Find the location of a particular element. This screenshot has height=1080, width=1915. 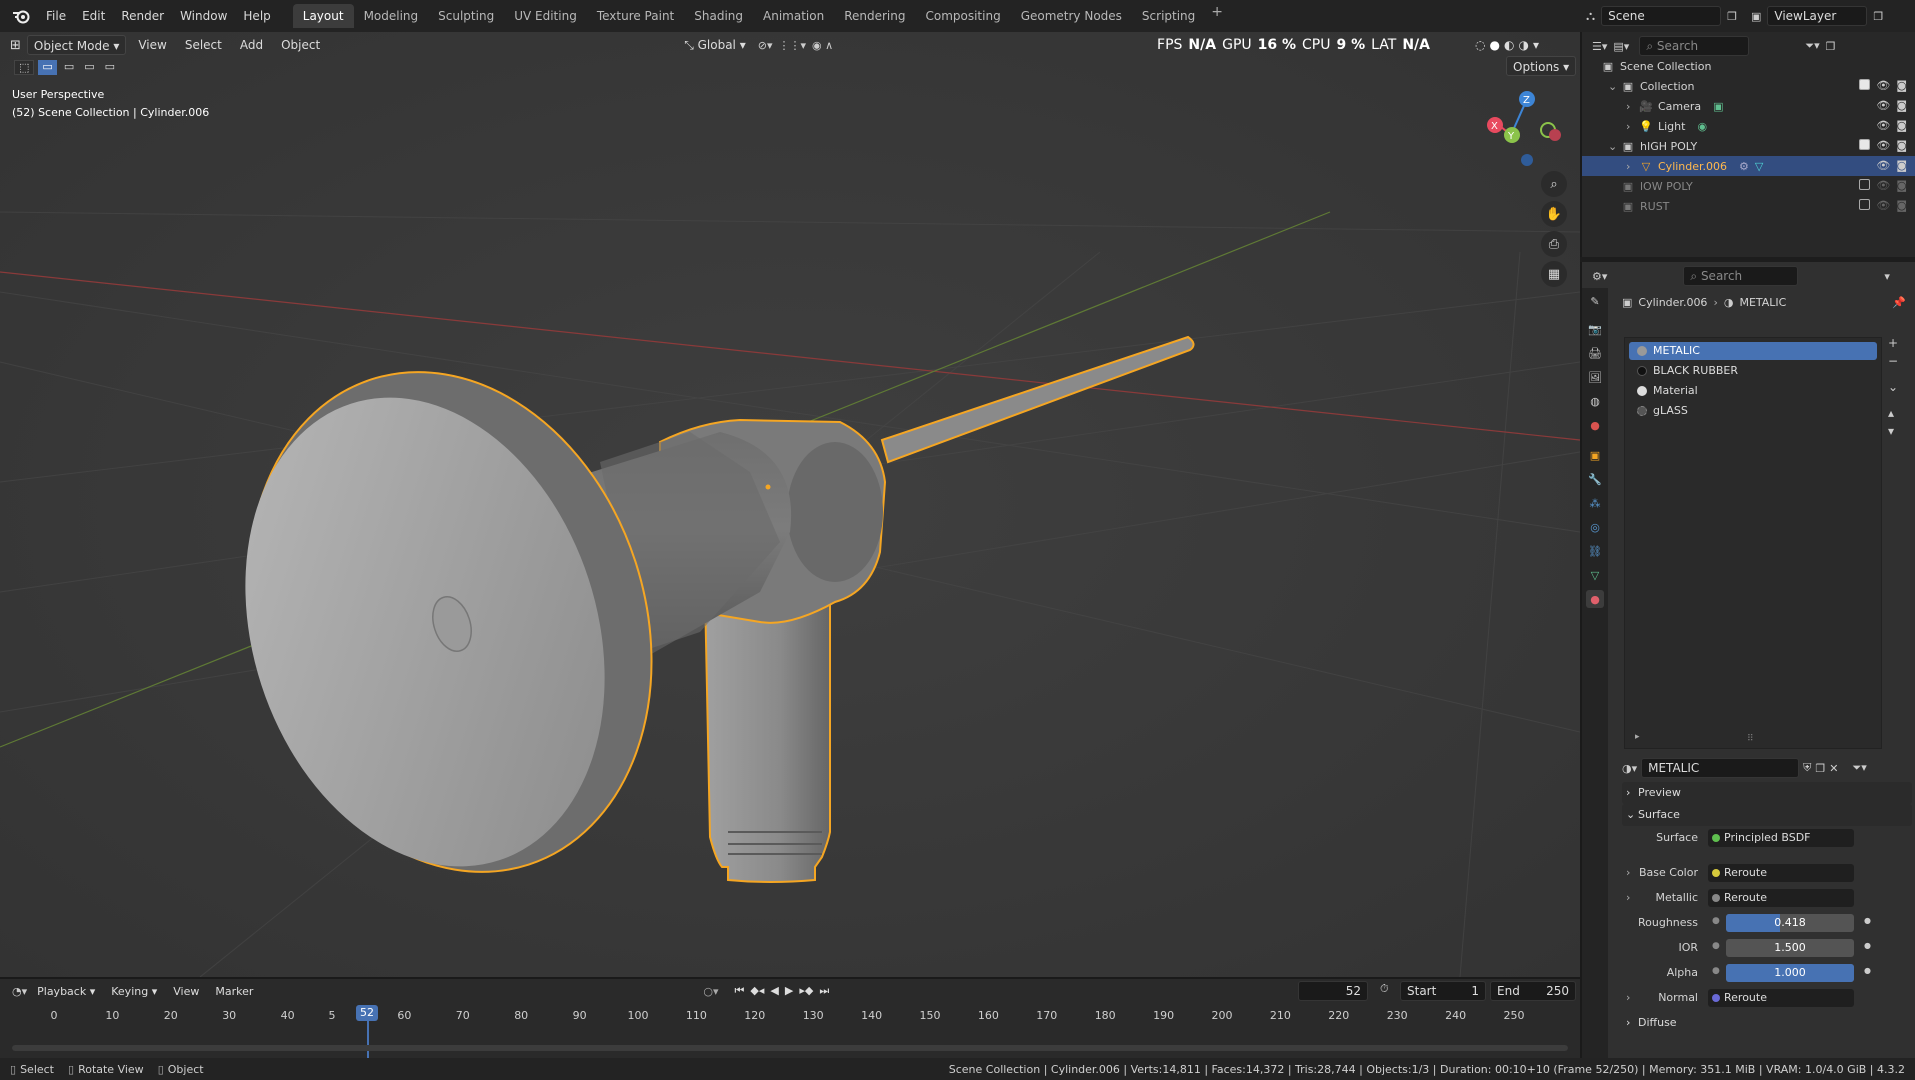

end-frame-field: End 250 is located at coordinates (1533, 991).